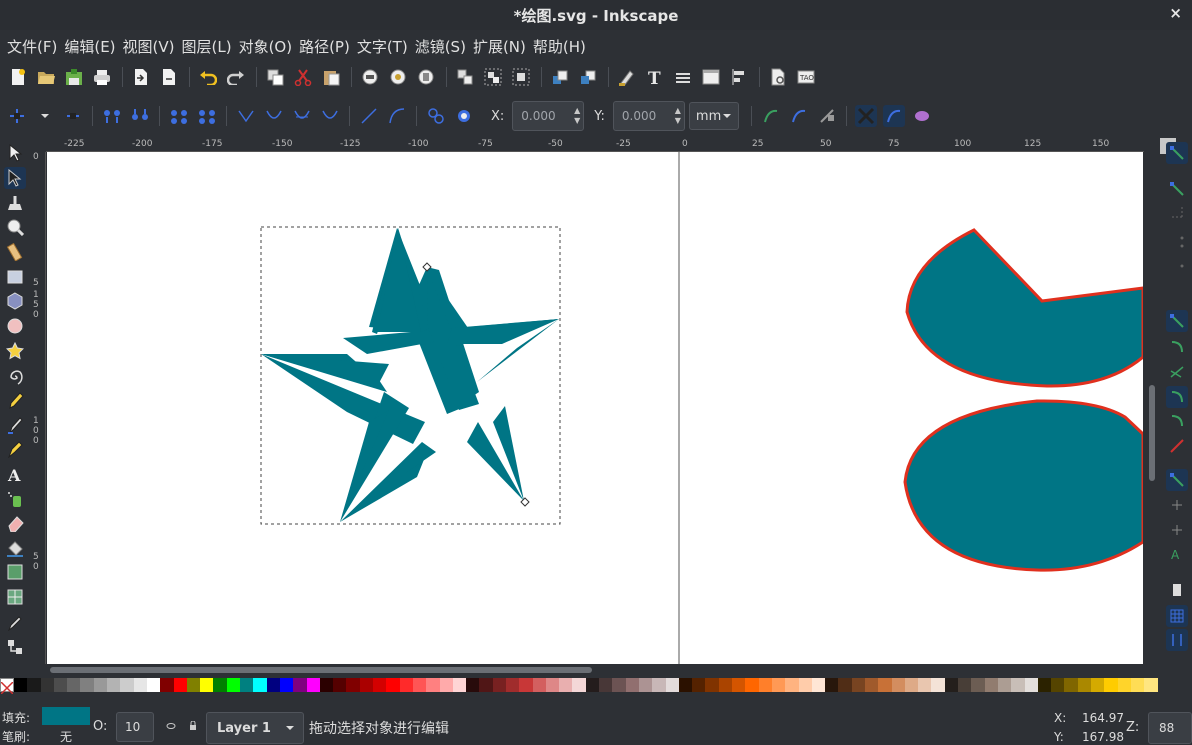 The height and width of the screenshot is (745, 1192). What do you see at coordinates (588, 77) in the screenshot?
I see `lower-icon` at bounding box center [588, 77].